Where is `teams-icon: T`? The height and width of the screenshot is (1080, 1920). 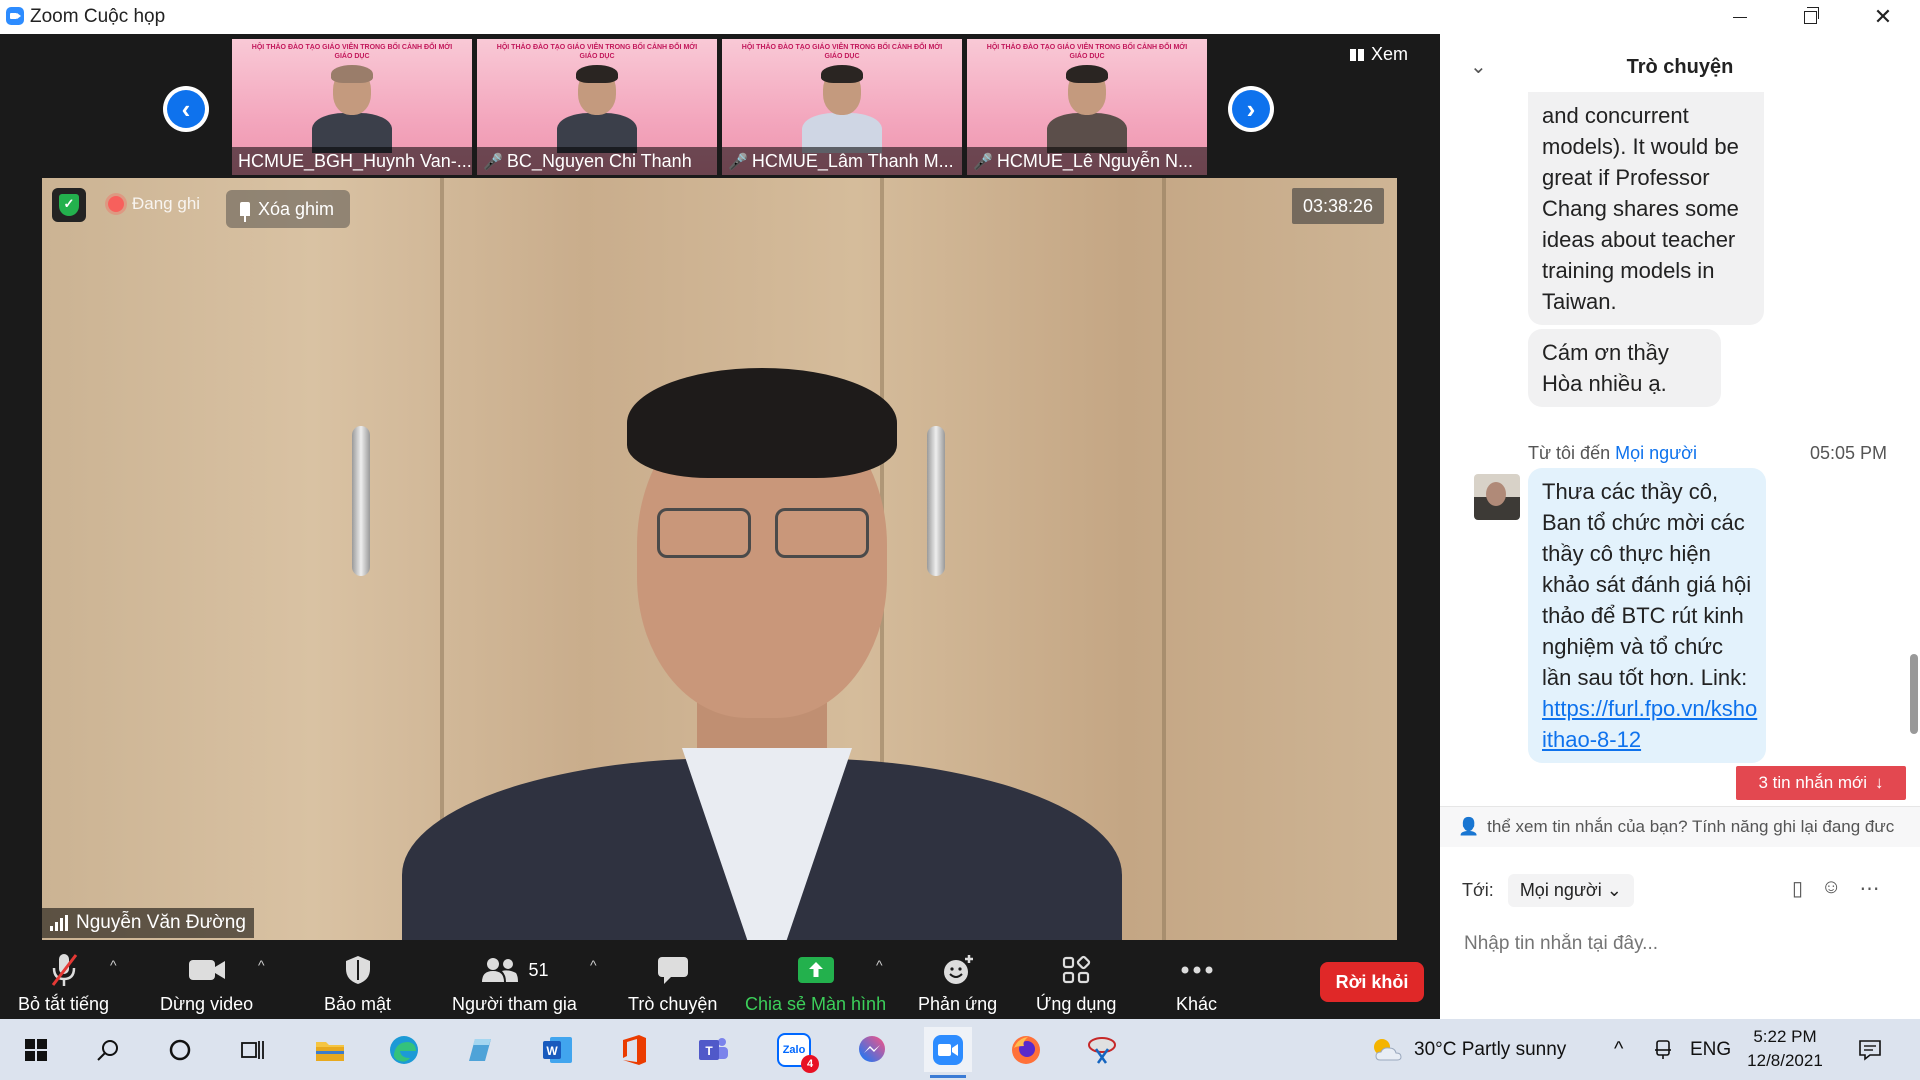 teams-icon: T is located at coordinates (713, 1048).